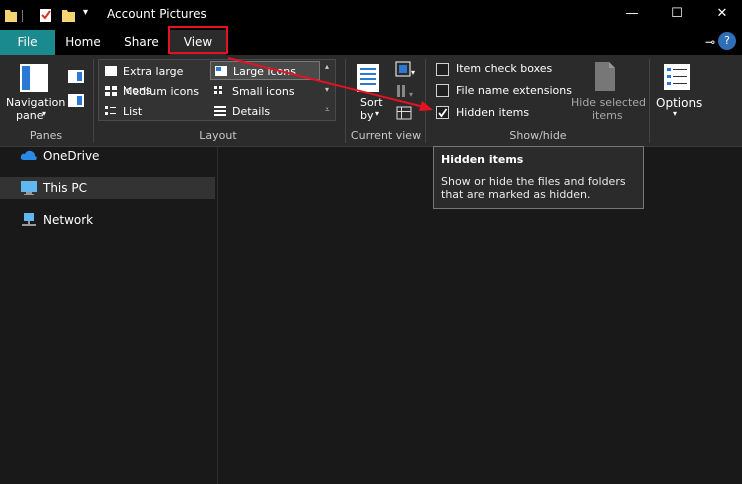 Image resolution: width=742 pixels, height=484 pixels. I want to click on layout-medium-icons: Medium icons, so click(155, 91).